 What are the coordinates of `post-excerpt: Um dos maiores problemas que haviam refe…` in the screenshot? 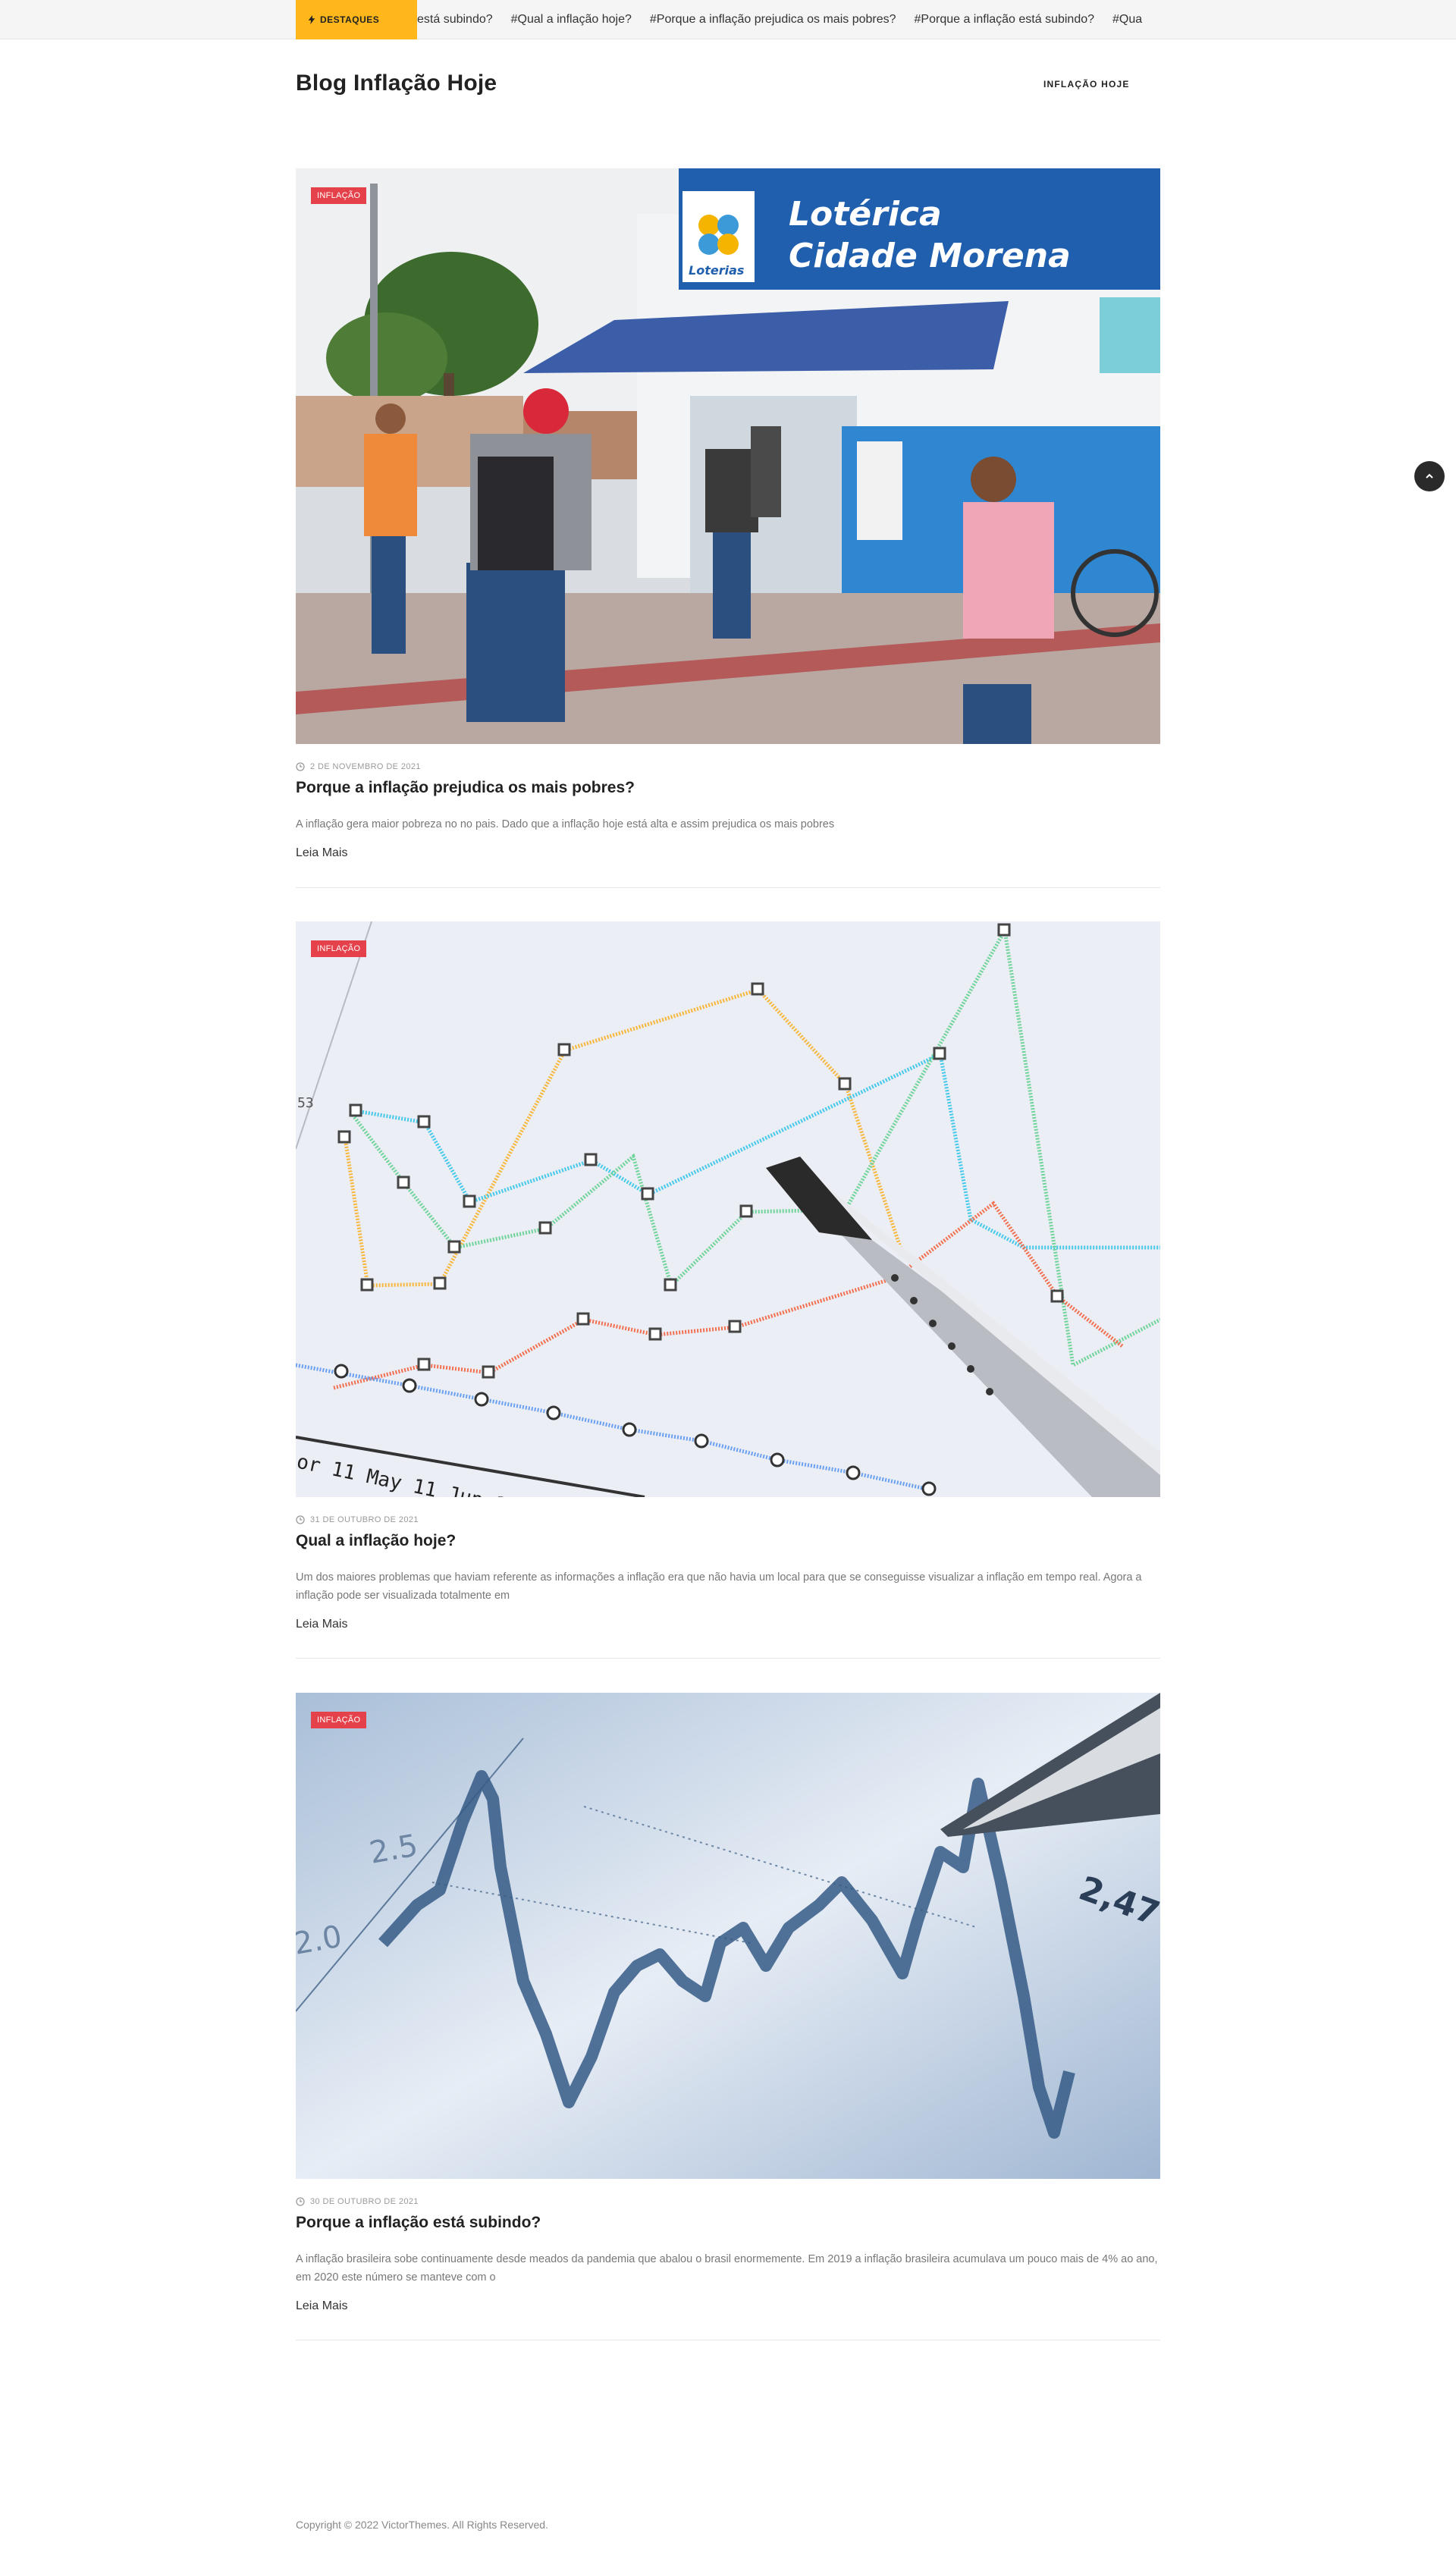 It's located at (719, 1586).